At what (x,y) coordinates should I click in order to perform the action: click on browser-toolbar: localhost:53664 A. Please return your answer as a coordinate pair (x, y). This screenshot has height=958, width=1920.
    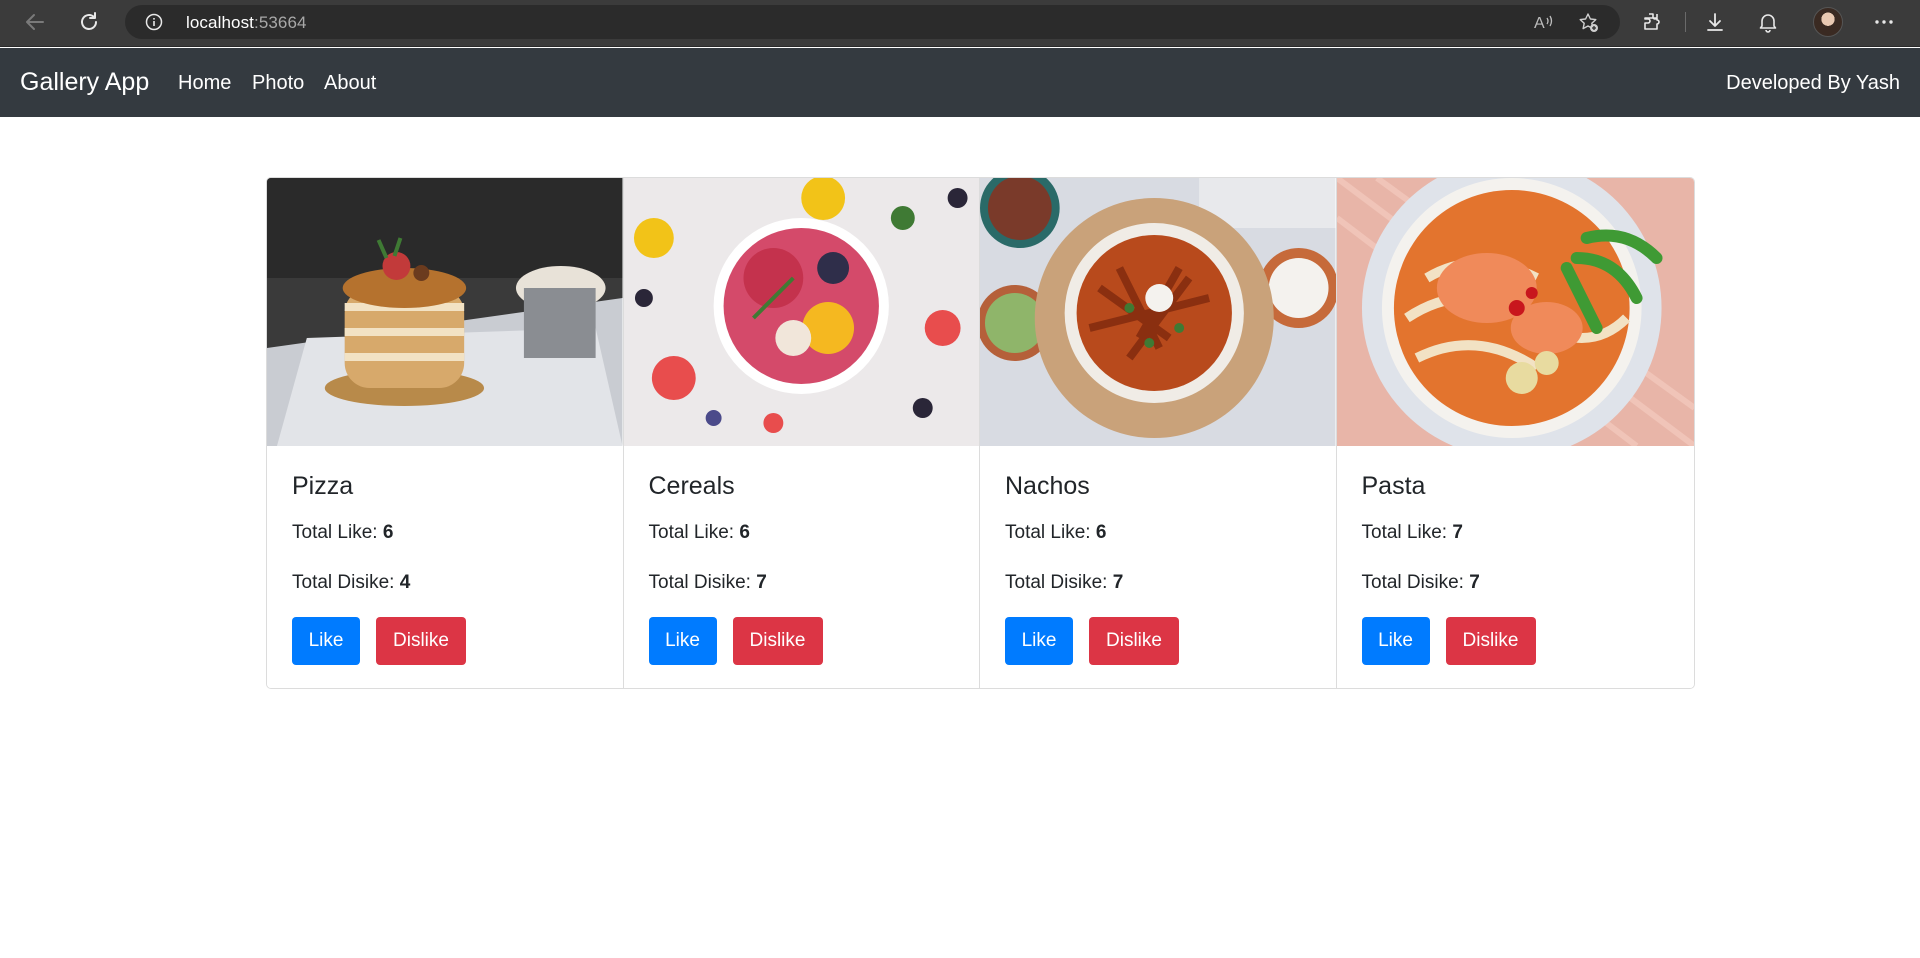
    Looking at the image, I should click on (960, 23).